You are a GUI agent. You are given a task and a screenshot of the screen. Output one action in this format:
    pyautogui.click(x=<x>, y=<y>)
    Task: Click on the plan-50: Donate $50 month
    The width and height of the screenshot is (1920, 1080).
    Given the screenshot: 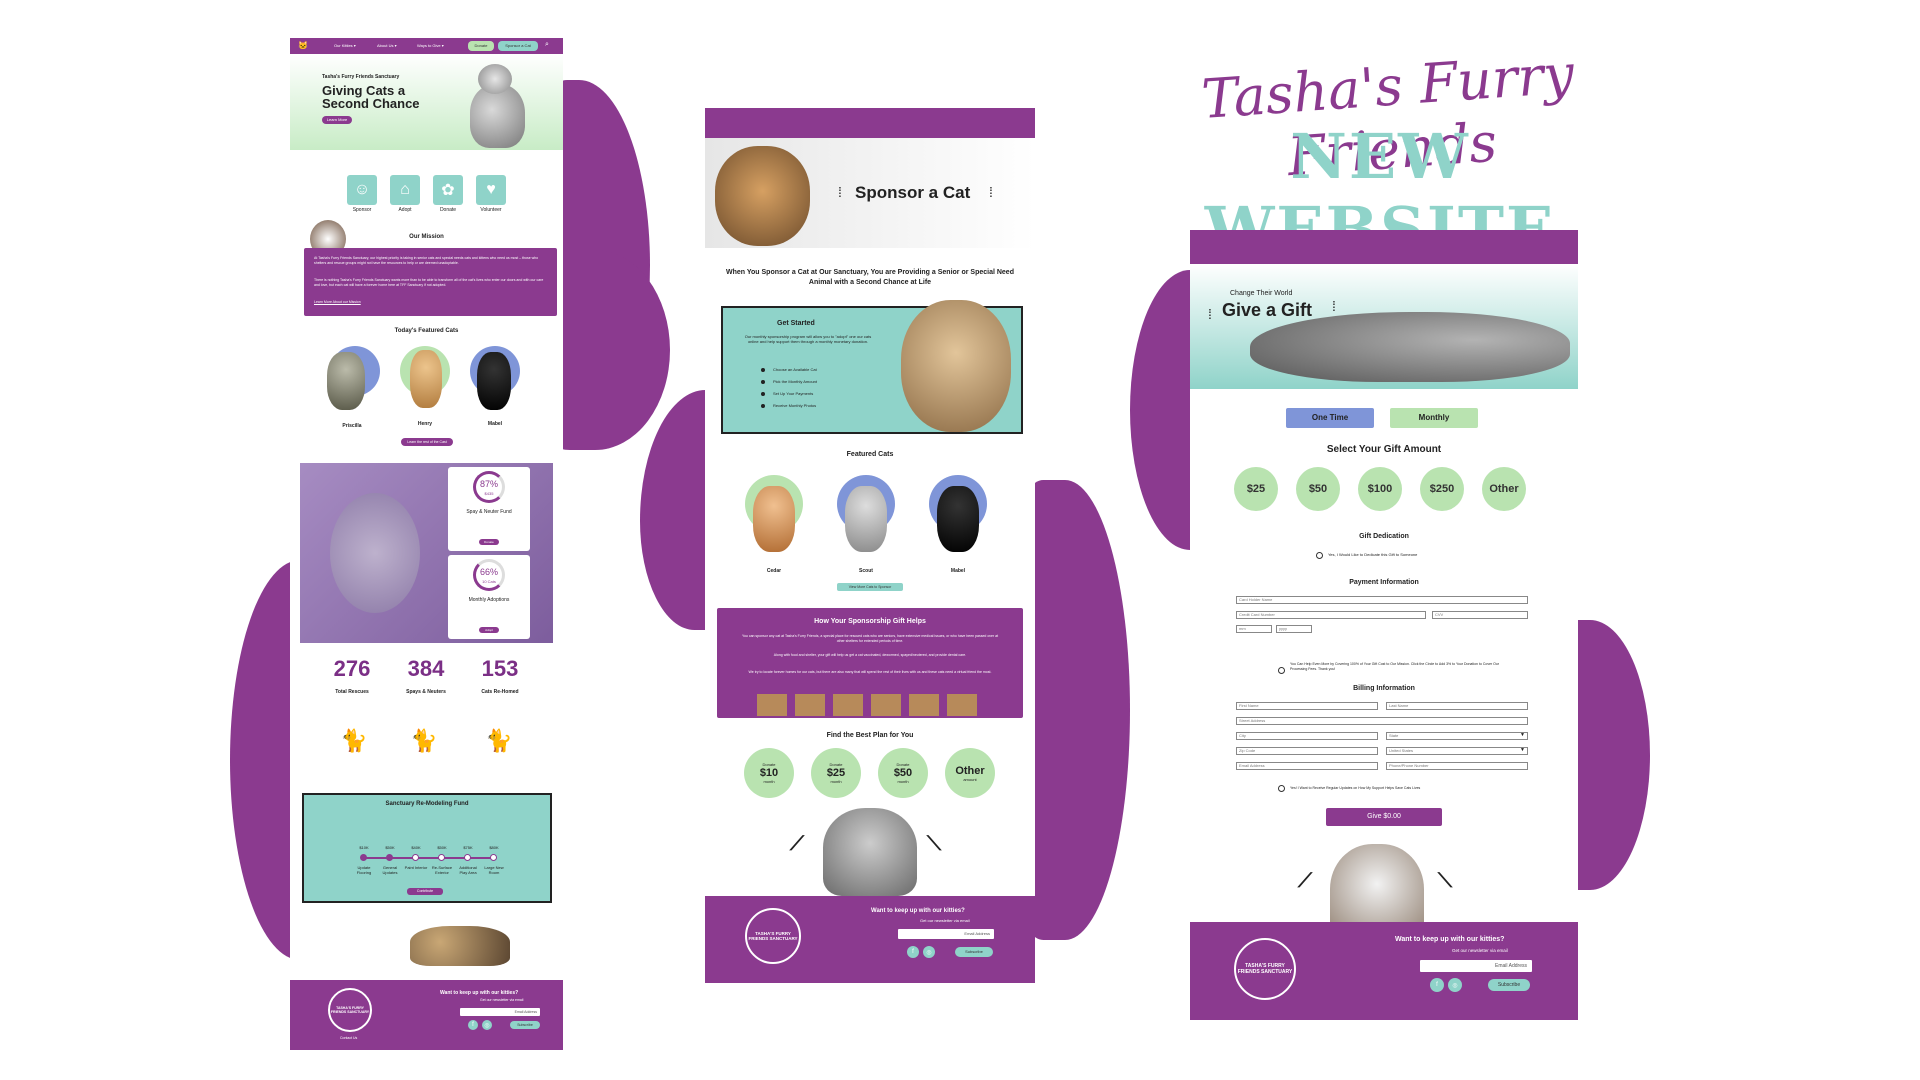 What is the action you would take?
    pyautogui.click(x=903, y=773)
    